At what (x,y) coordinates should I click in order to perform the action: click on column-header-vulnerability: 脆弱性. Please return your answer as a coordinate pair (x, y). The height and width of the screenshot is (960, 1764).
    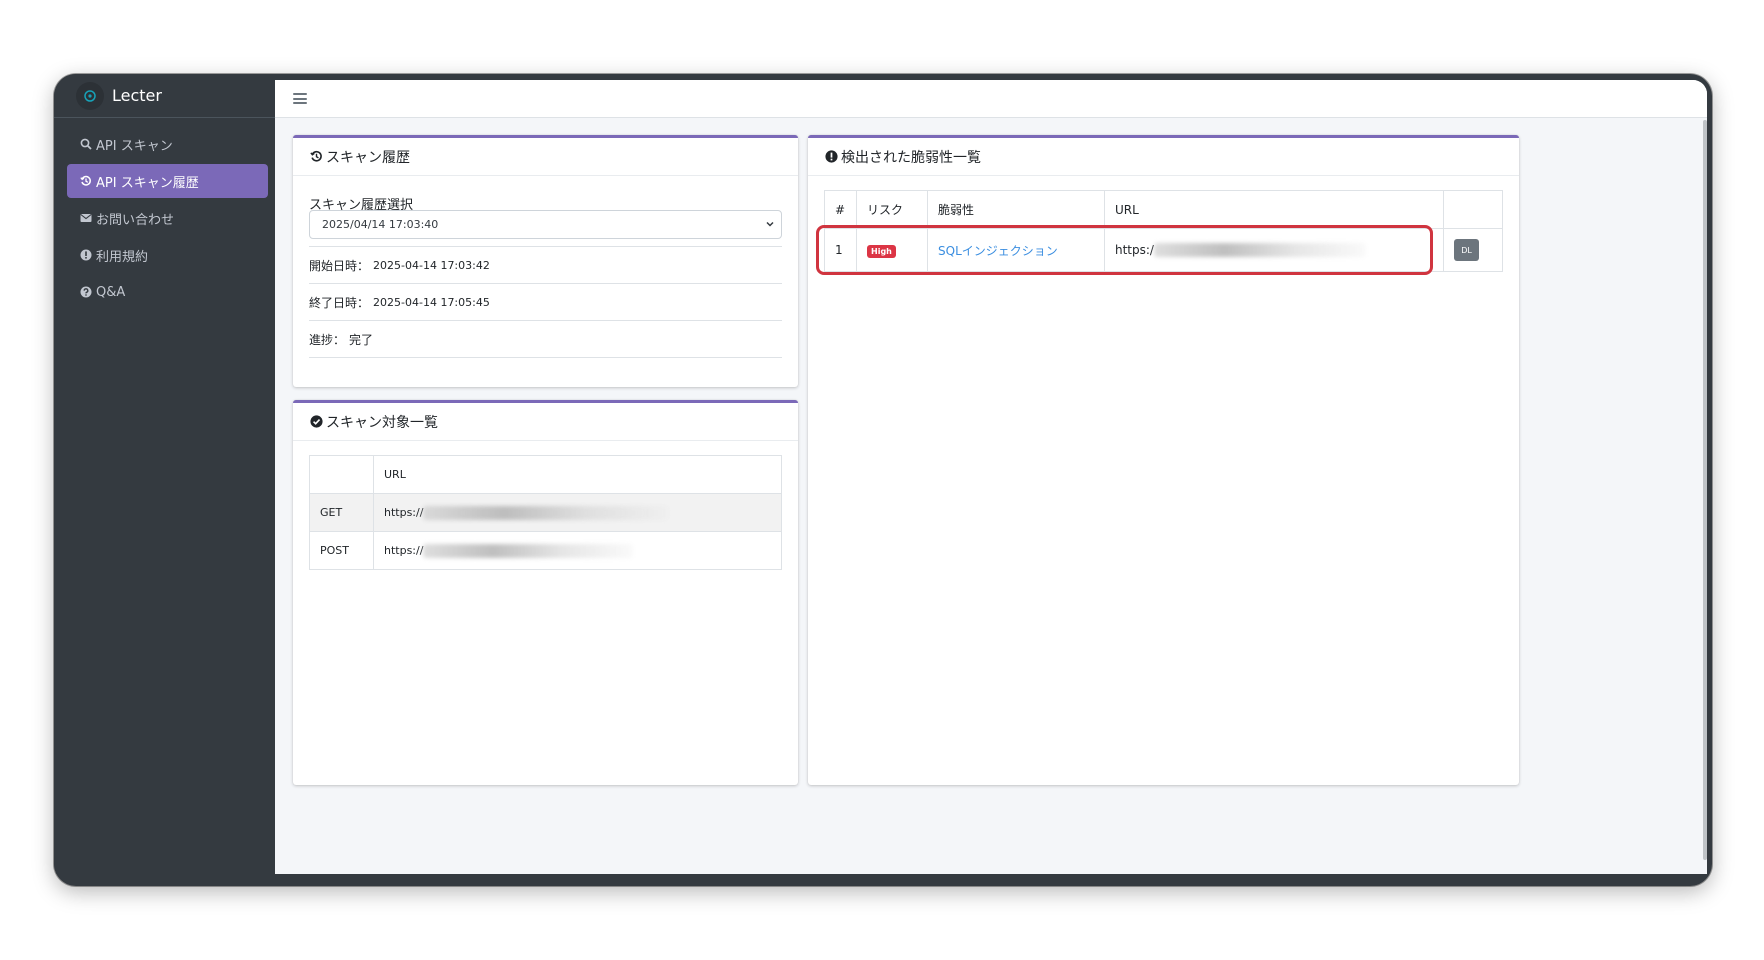
    Looking at the image, I should click on (1016, 209).